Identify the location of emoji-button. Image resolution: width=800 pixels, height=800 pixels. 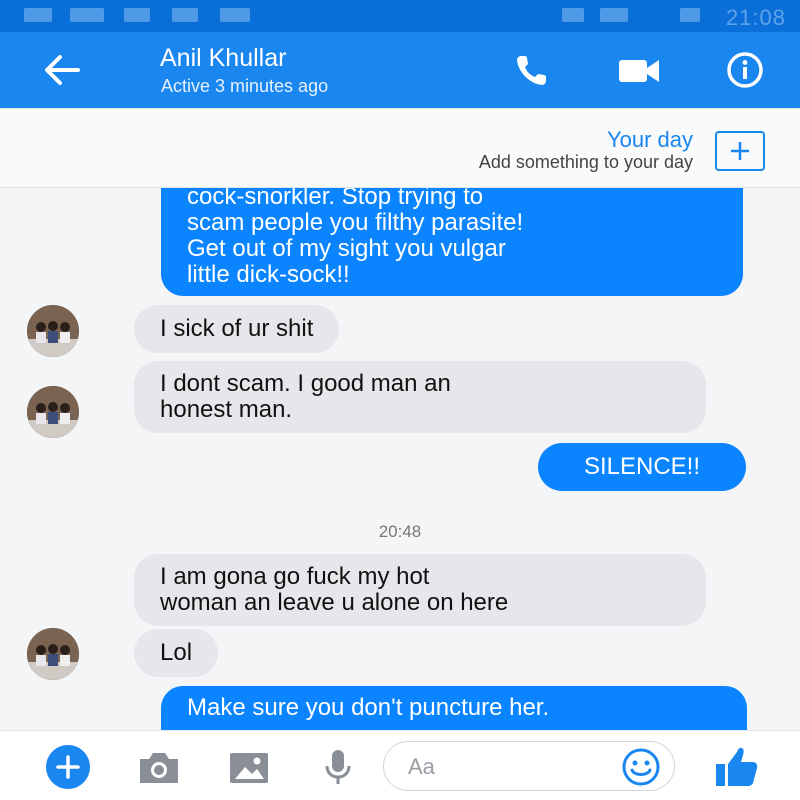
(641, 767).